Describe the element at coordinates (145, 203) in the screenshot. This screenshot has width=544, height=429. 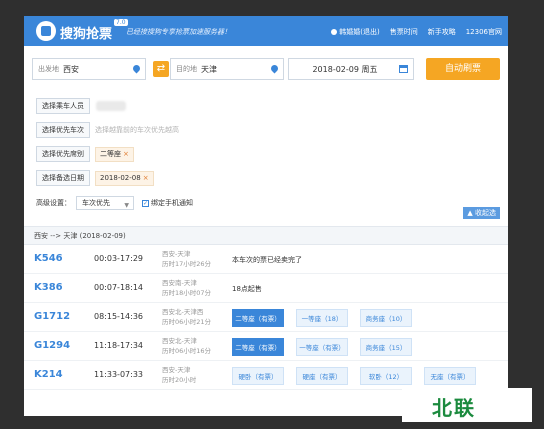
I see `checkbox-icon: ✓` at that location.